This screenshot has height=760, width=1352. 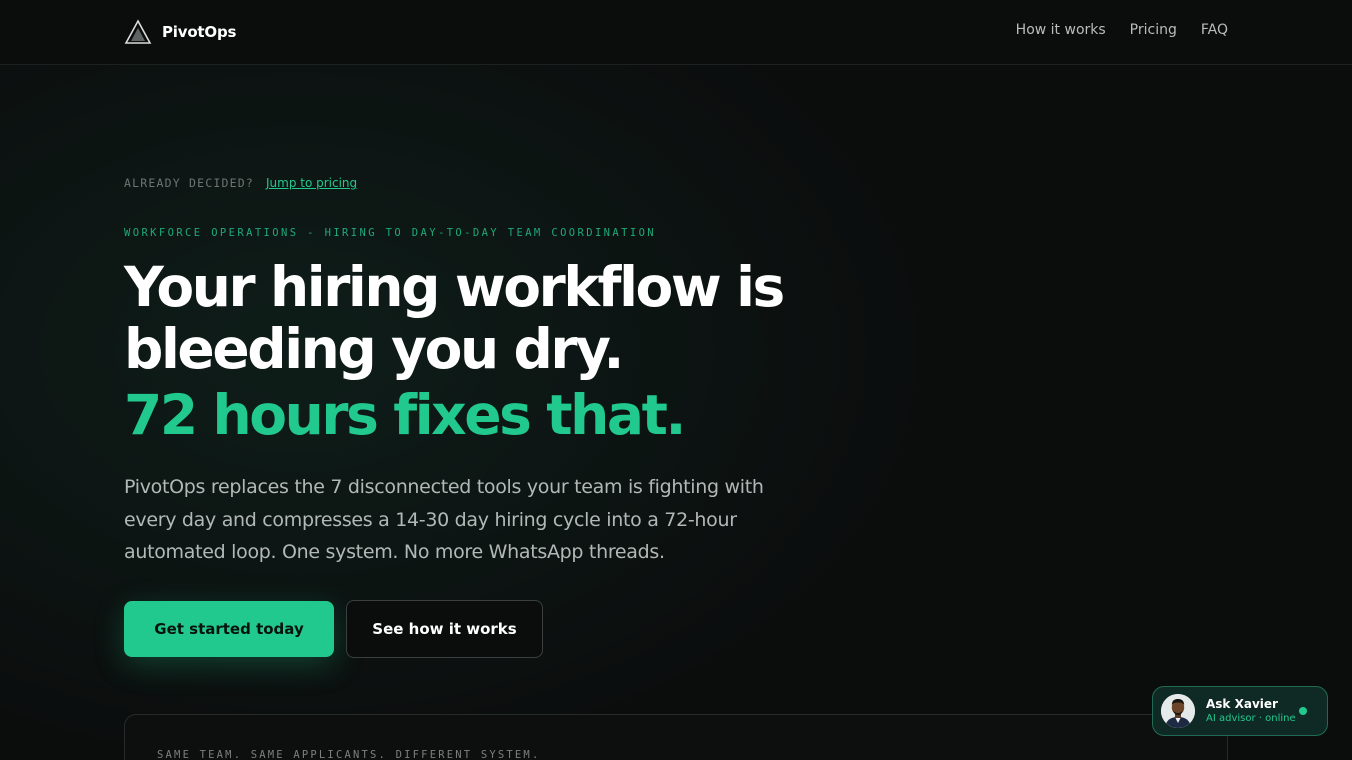 I want to click on cta-row: Get started today See how it works, so click(x=333, y=629).